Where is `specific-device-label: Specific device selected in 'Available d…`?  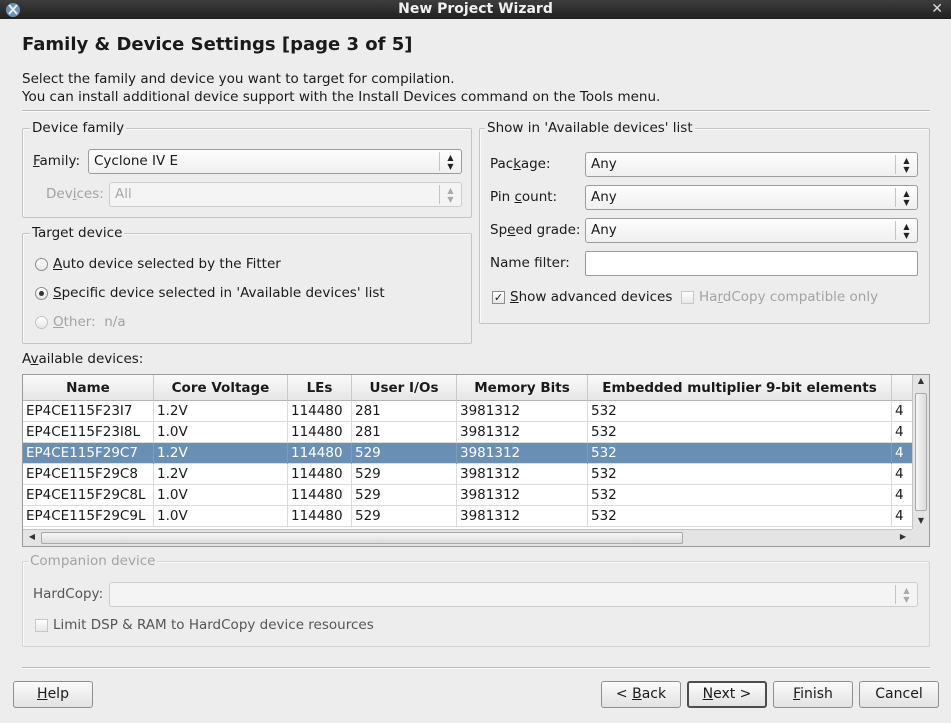 specific-device-label: Specific device selected in 'Available d… is located at coordinates (219, 293).